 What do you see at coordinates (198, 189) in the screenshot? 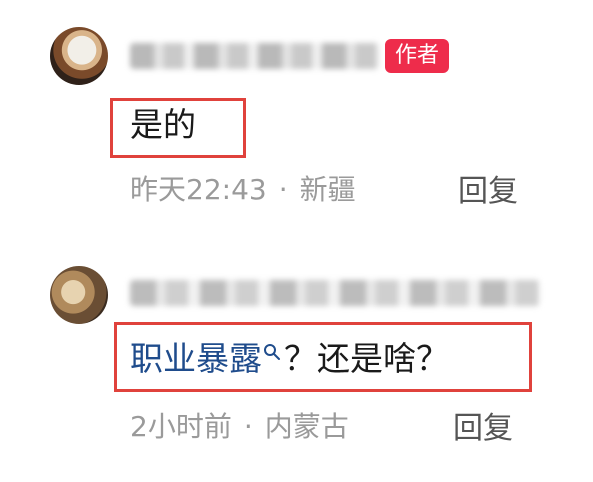
I see `comment-time: 昨天22:43` at bounding box center [198, 189].